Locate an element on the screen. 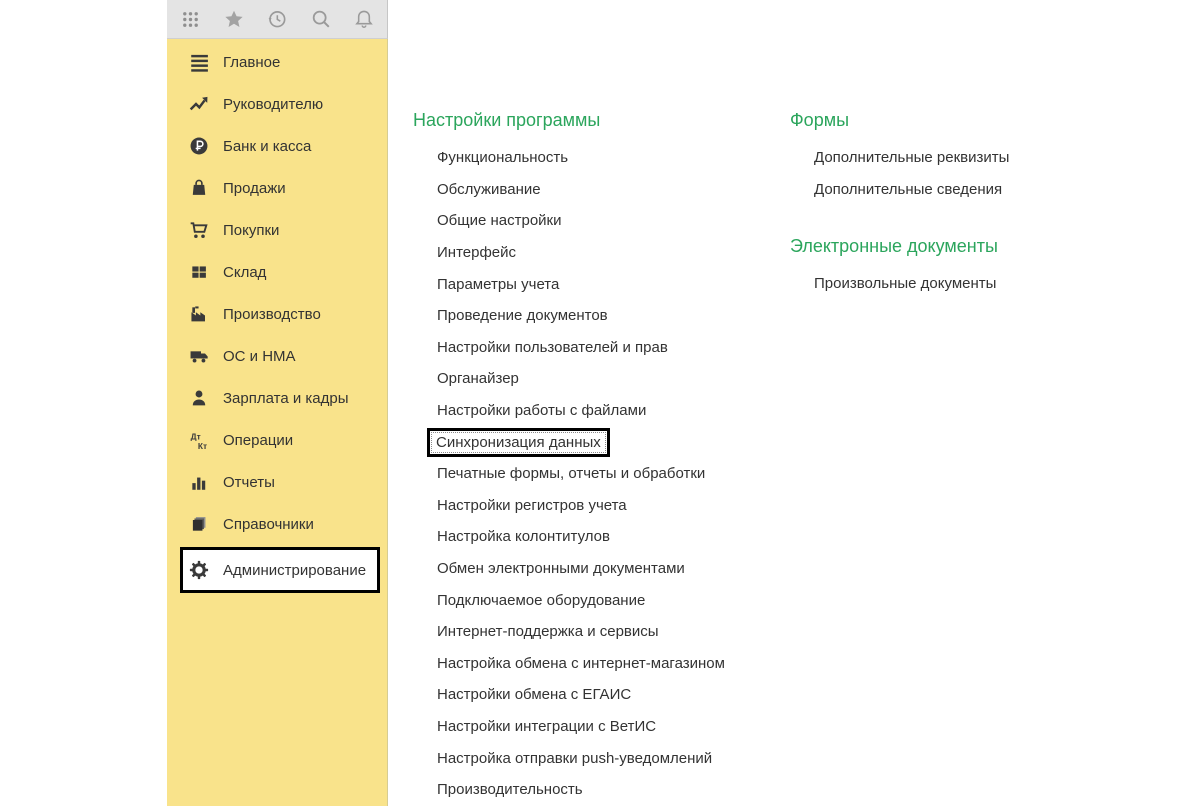 The image size is (1200, 806). notifications-bell-icon is located at coordinates (364, 19).